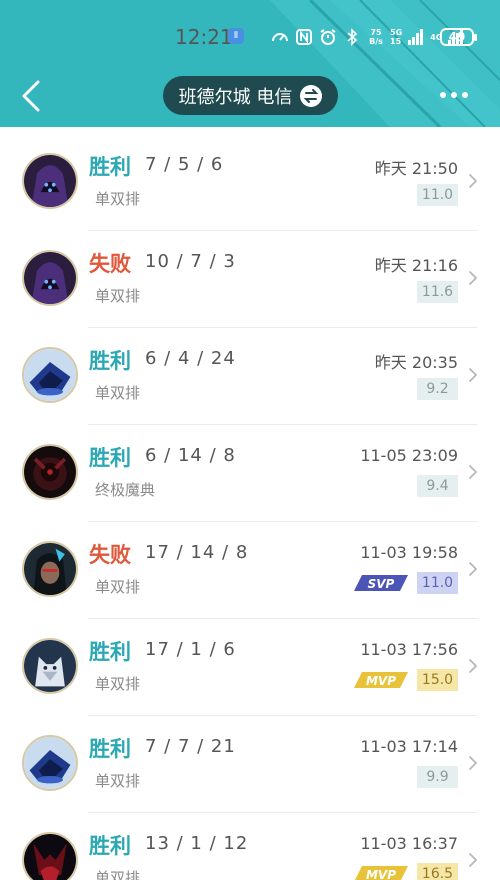 This screenshot has width=500, height=880. Describe the element at coordinates (376, 37) in the screenshot. I see `net-speed: 75 B/s` at that location.